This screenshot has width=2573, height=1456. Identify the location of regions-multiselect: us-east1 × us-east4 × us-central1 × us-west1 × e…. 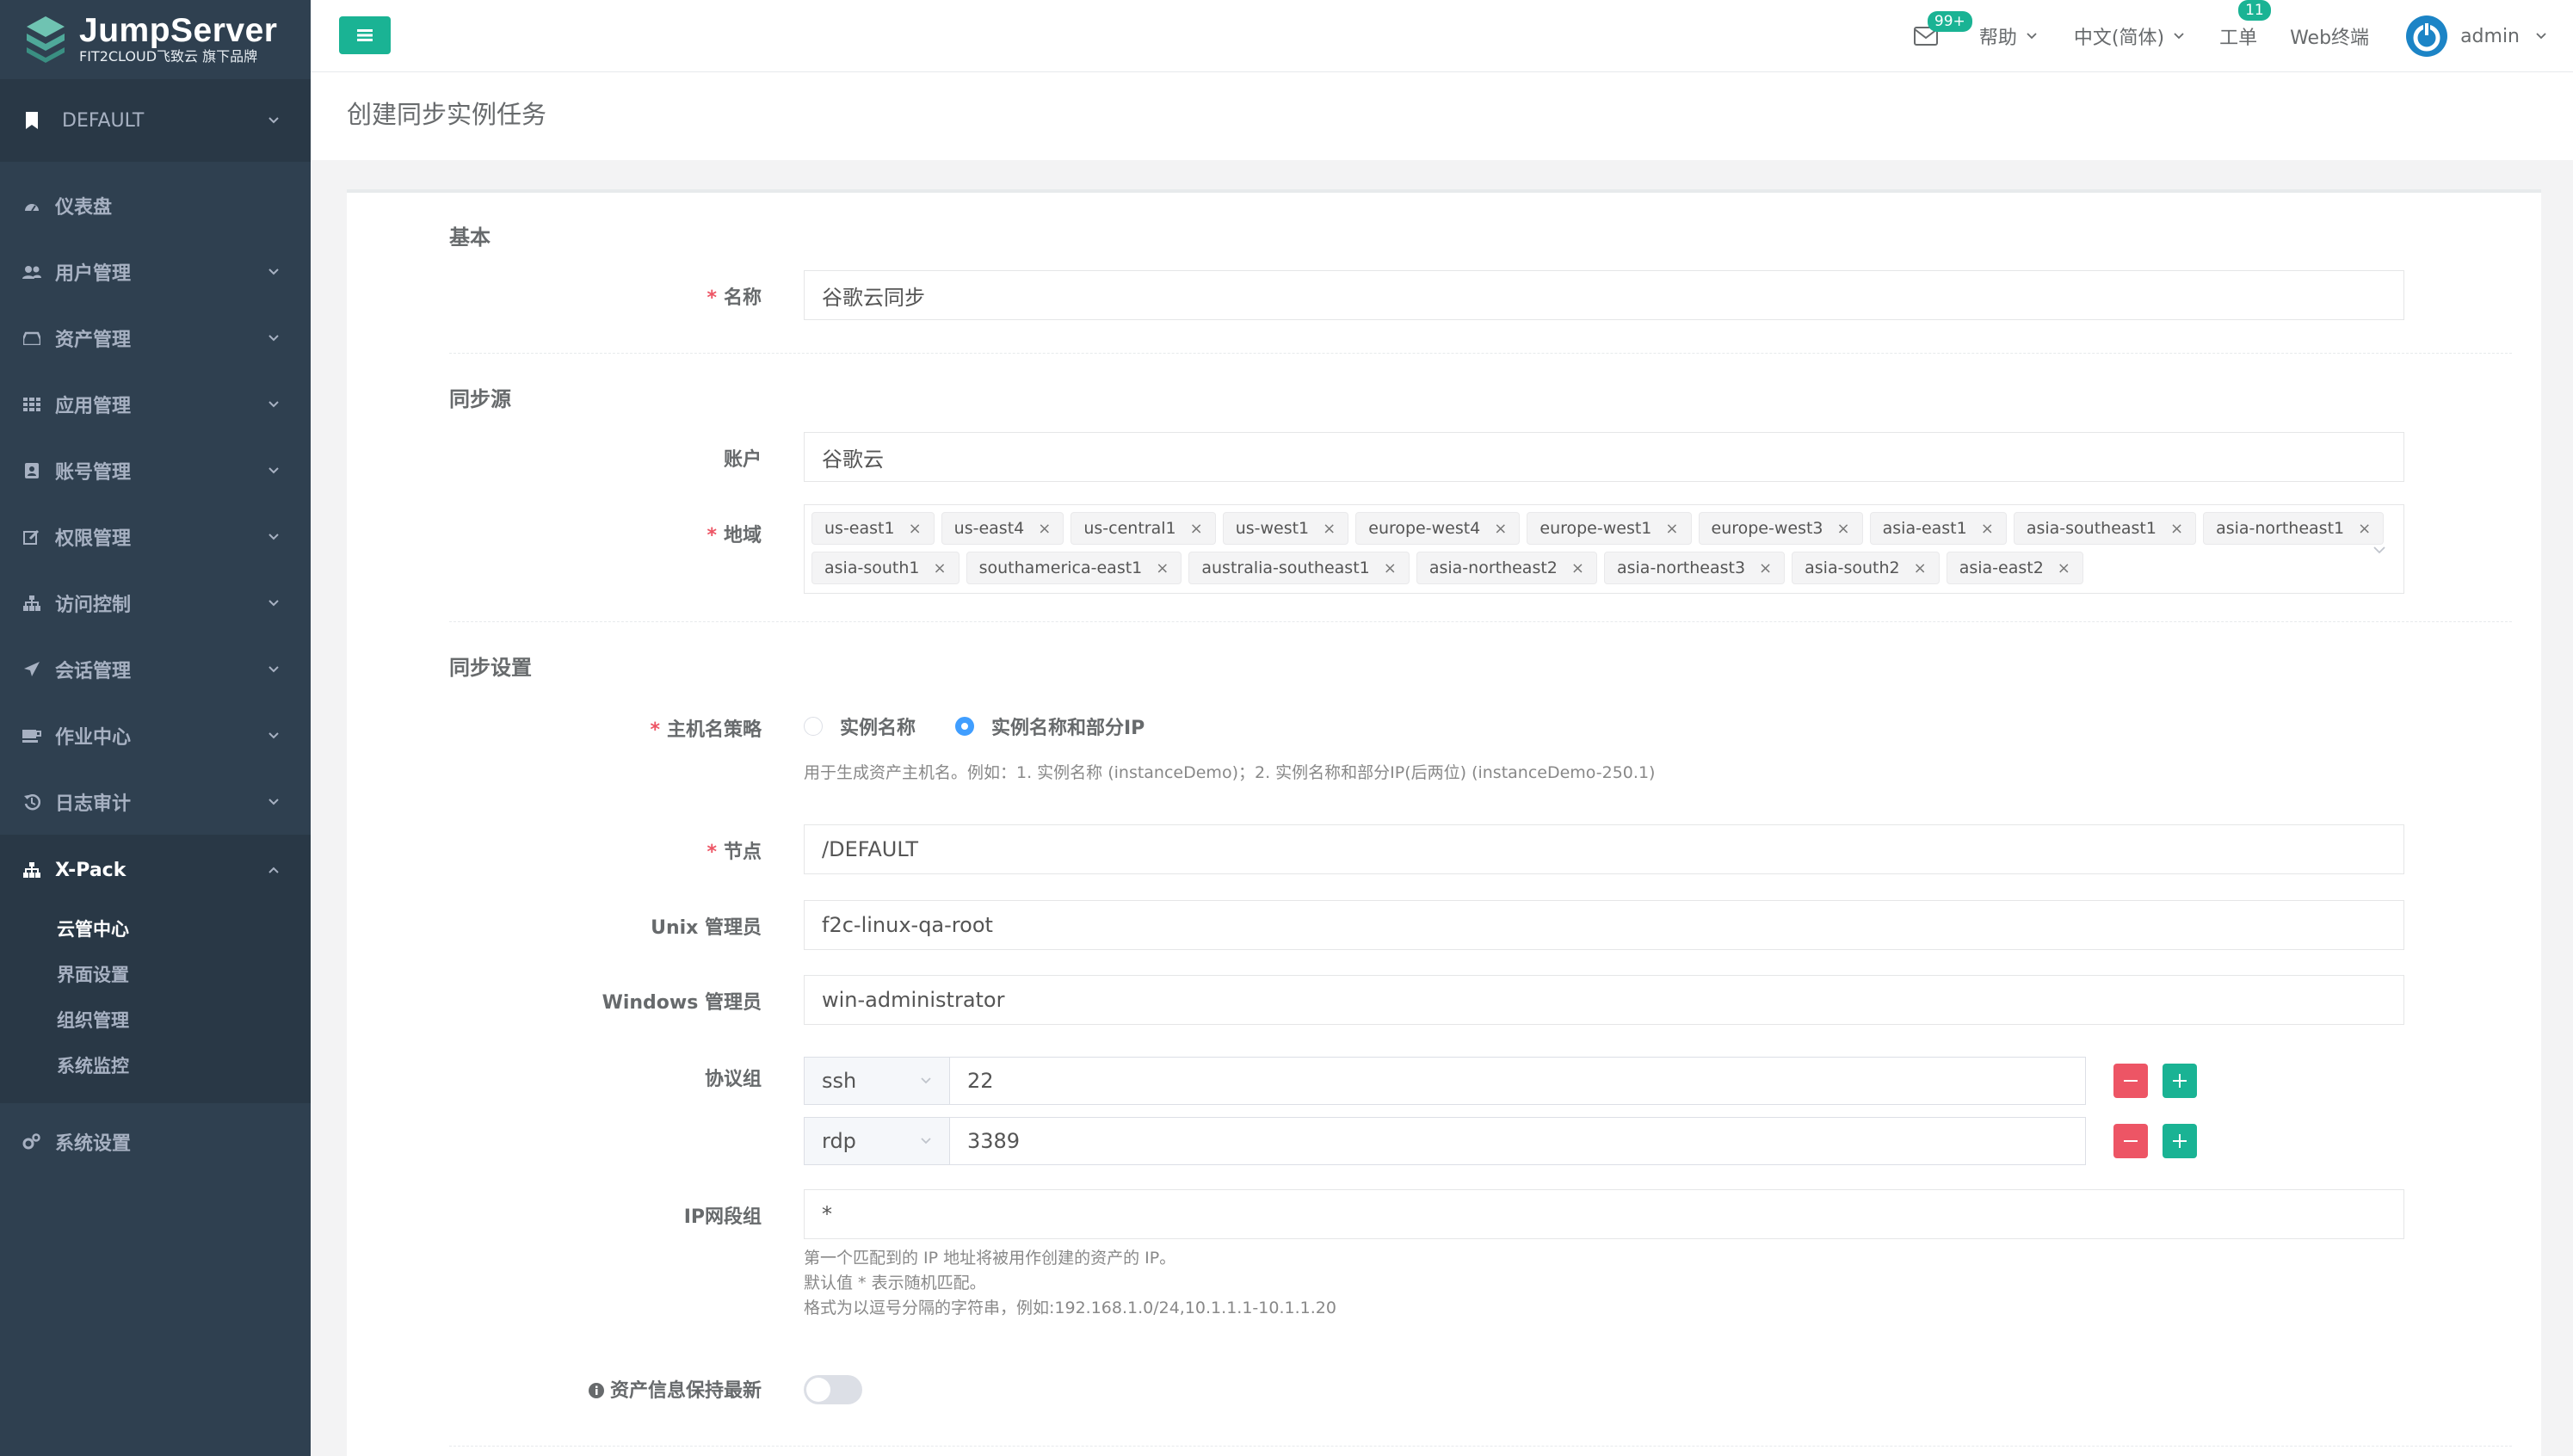
(1604, 549).